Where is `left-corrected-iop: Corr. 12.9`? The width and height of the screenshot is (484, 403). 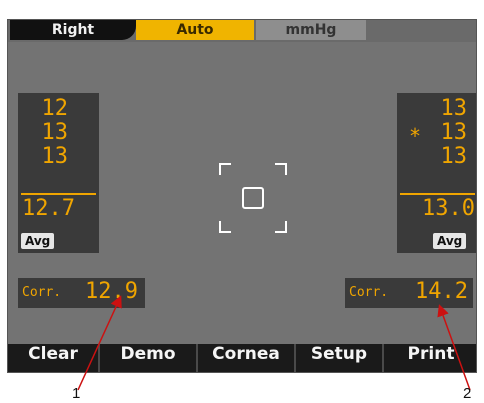
left-corrected-iop: Corr. 12.9 is located at coordinates (81, 293).